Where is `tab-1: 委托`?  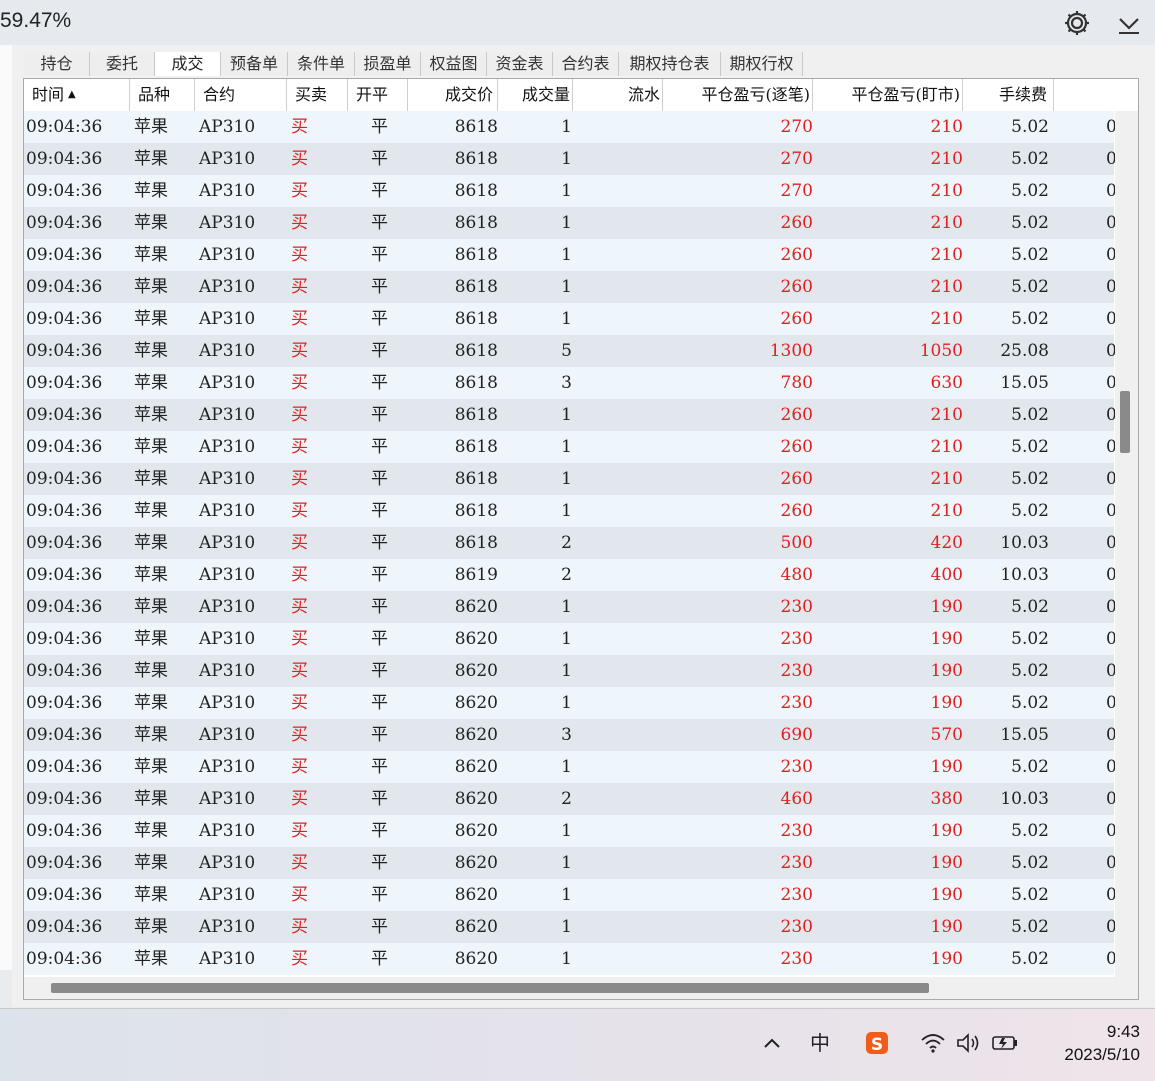 tab-1: 委托 is located at coordinates (122, 64).